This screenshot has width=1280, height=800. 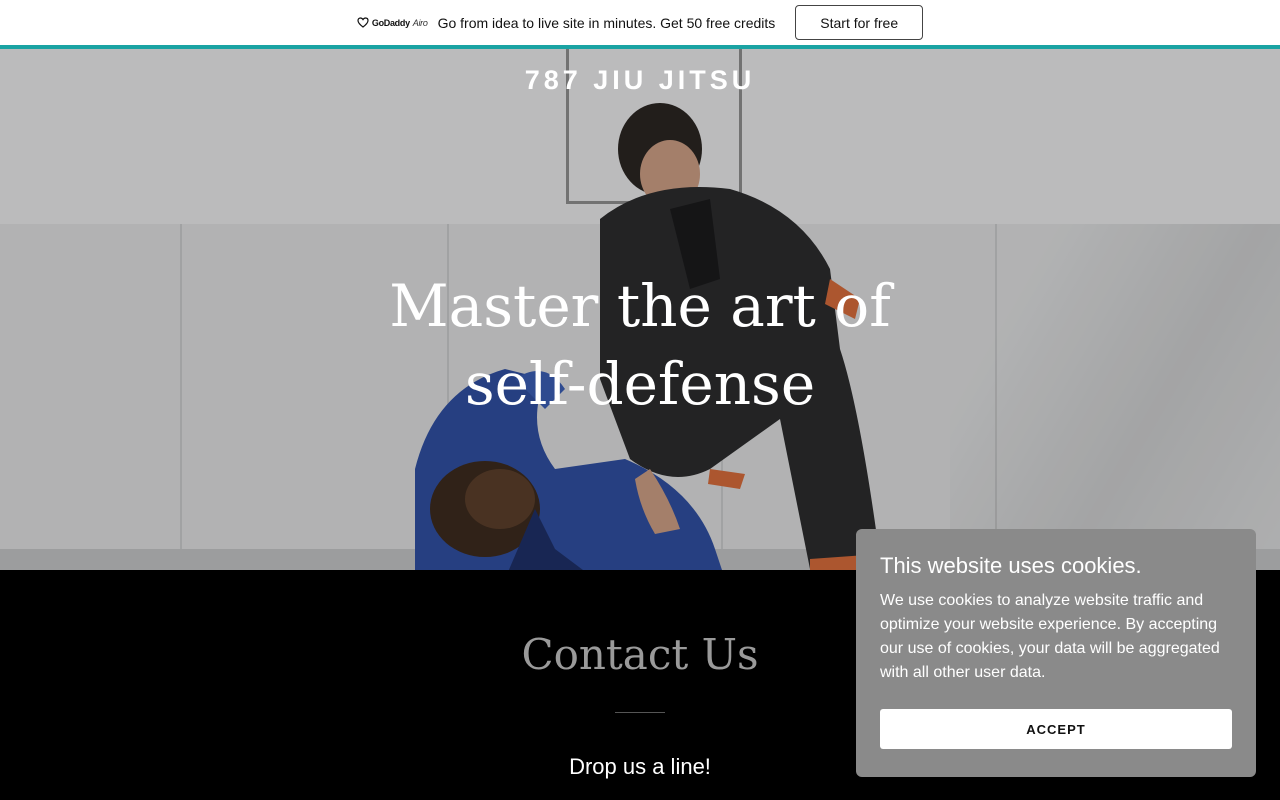 What do you see at coordinates (1056, 729) in the screenshot?
I see `accept-cookies-button: ACCEPT` at bounding box center [1056, 729].